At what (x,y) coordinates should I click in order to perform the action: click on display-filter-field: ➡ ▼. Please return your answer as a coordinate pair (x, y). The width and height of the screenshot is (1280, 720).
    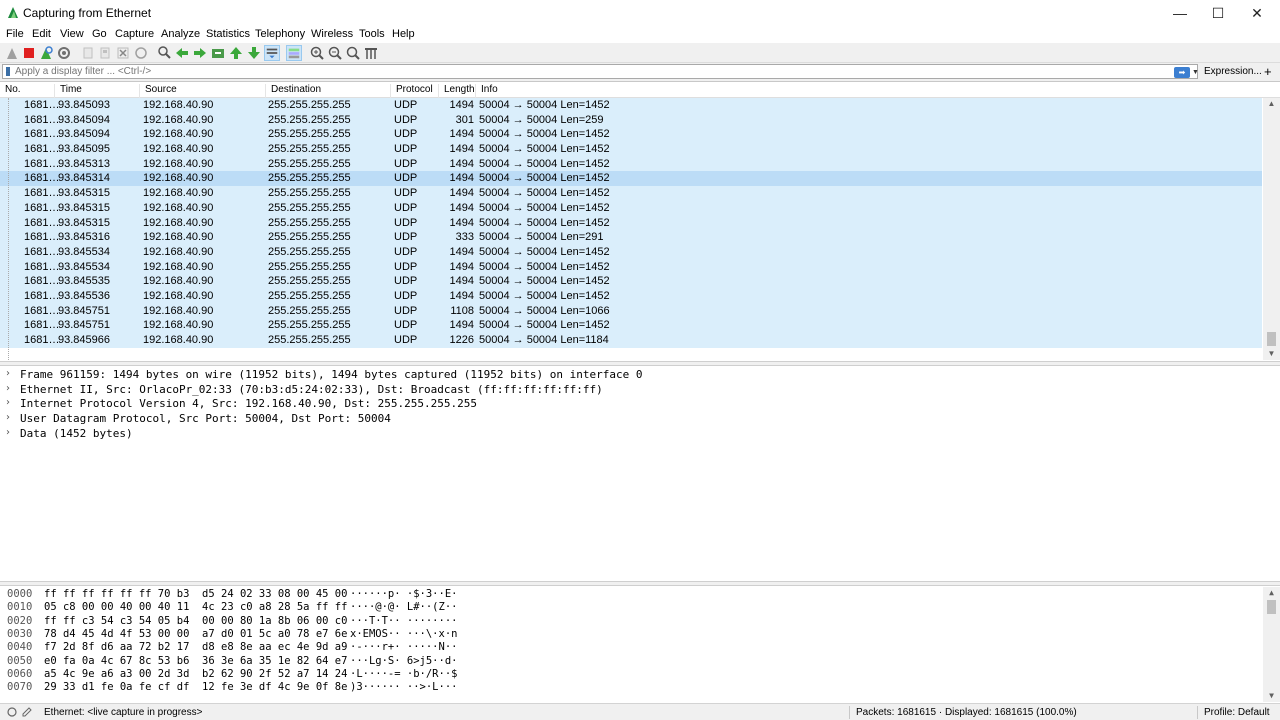
    Looking at the image, I should click on (600, 71).